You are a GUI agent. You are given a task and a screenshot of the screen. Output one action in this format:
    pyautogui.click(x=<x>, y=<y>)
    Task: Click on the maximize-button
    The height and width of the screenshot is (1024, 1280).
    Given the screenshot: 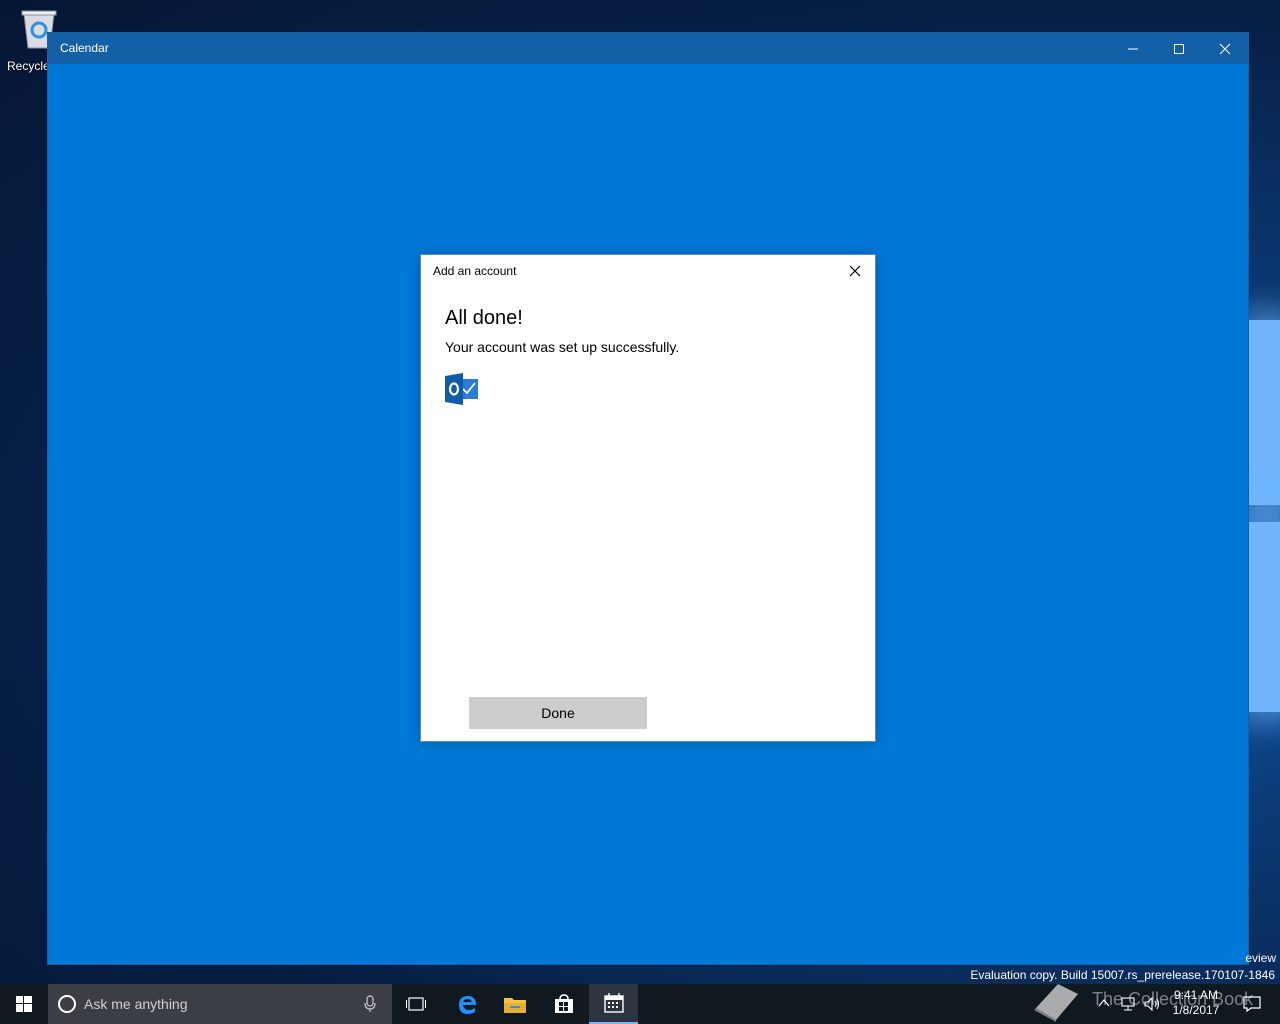 What is the action you would take?
    pyautogui.click(x=1179, y=48)
    